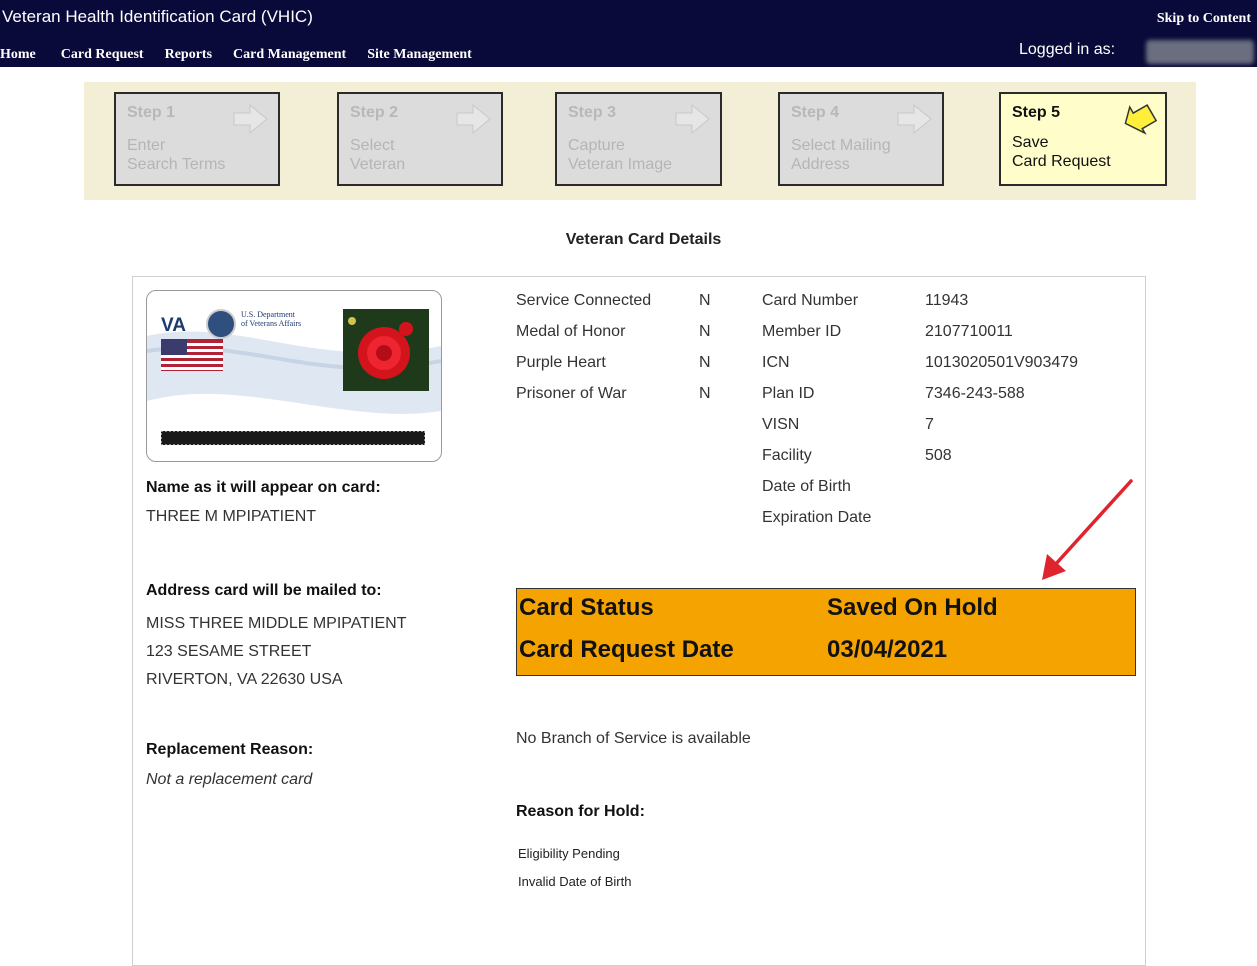 This screenshot has height=966, width=1257. Describe the element at coordinates (815, 112) in the screenshot. I see `step-number: Step 4` at that location.